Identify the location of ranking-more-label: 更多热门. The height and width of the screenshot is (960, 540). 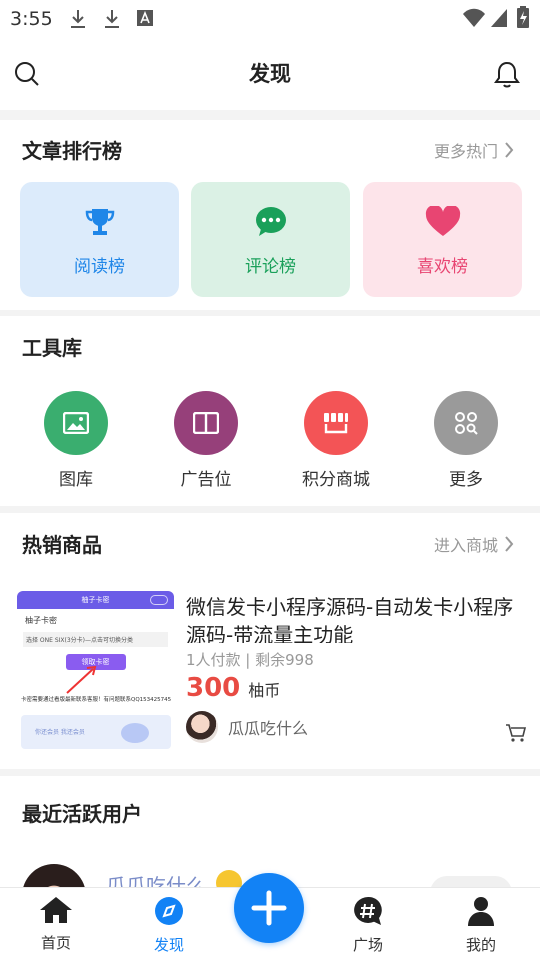
(465, 151).